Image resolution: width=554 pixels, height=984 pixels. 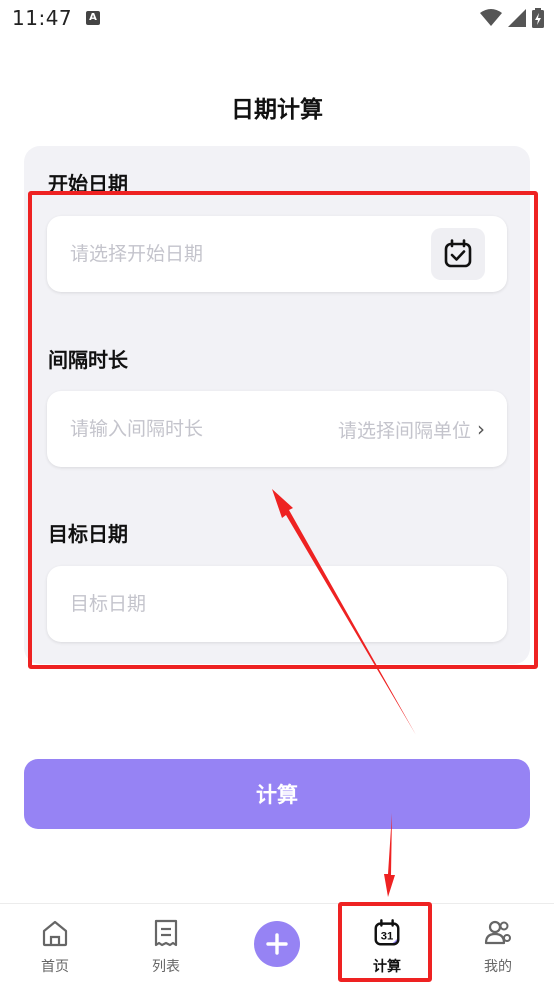 I want to click on plus-icon, so click(x=277, y=944).